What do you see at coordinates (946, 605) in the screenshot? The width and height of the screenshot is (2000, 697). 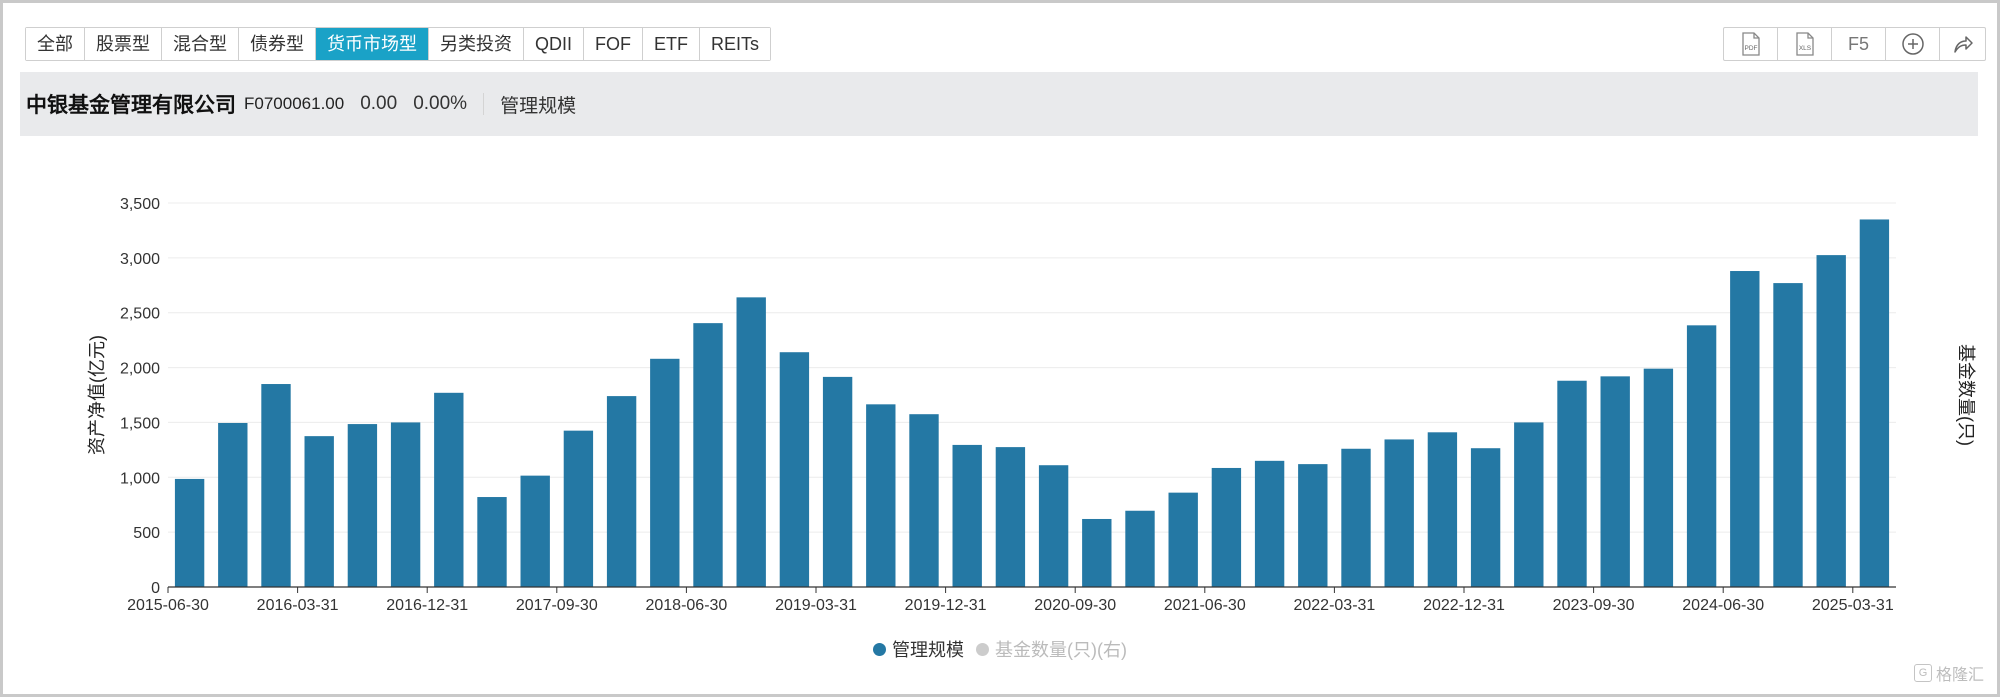 I see `x-tick-label: 2019-12-31` at bounding box center [946, 605].